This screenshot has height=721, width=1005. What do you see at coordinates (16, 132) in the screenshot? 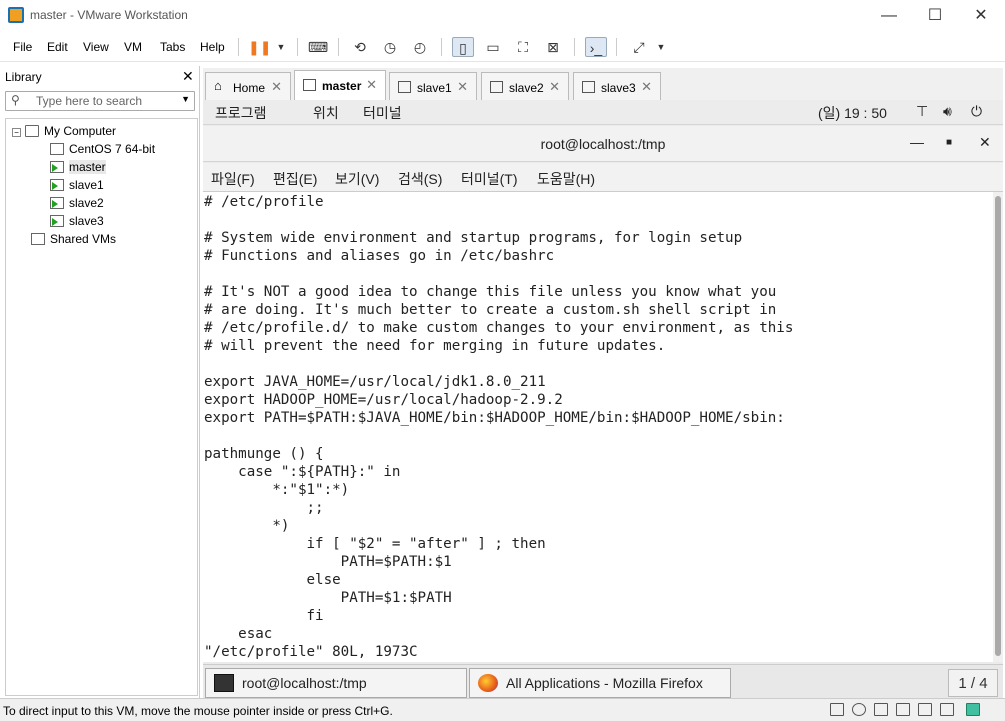
I see `collapse-icon: −` at bounding box center [16, 132].